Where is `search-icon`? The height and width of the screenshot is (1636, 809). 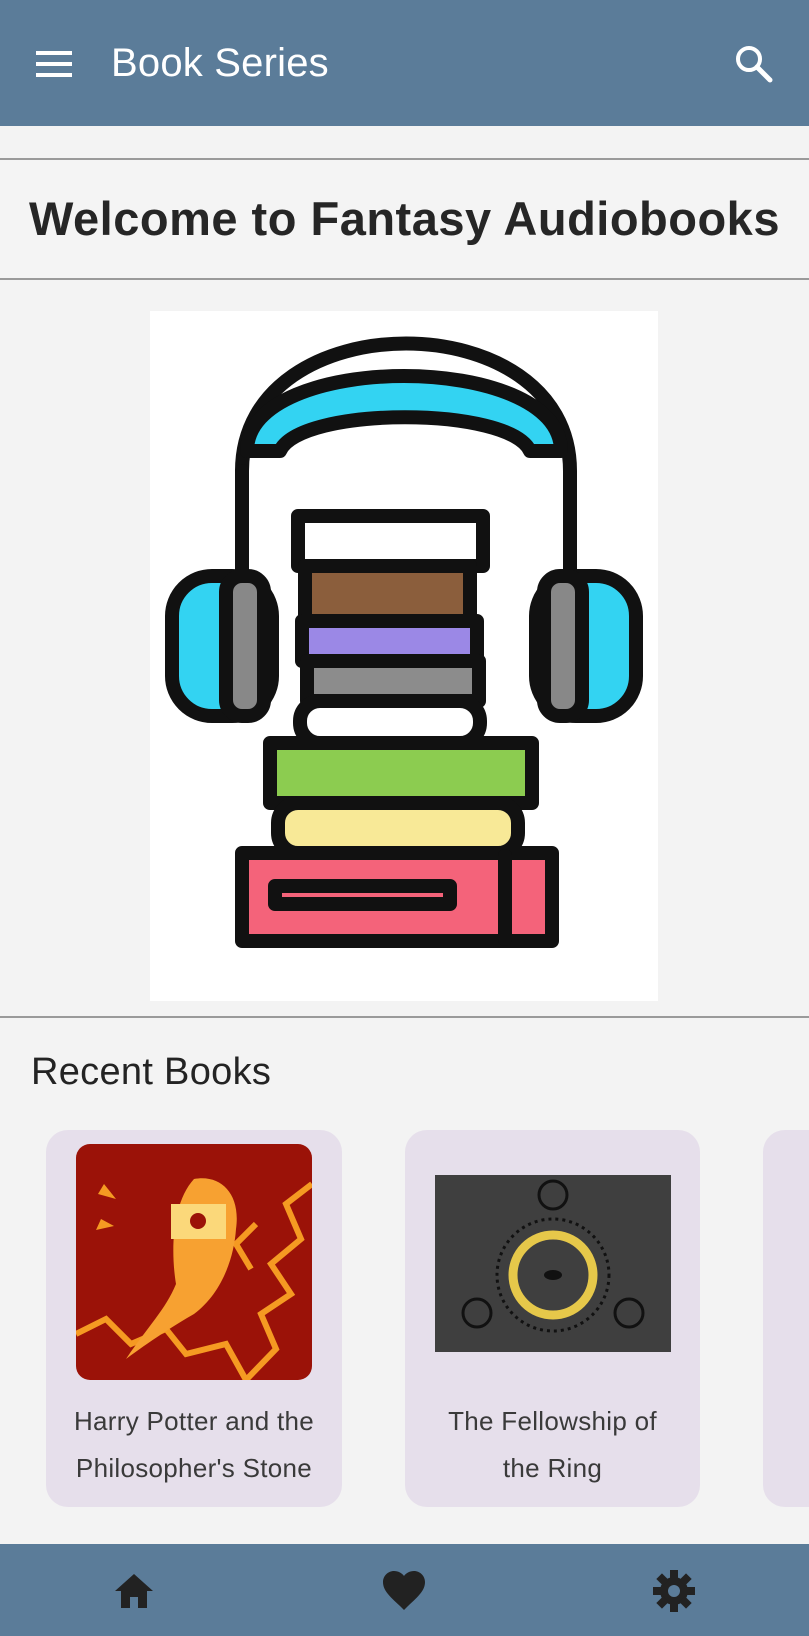 search-icon is located at coordinates (754, 64).